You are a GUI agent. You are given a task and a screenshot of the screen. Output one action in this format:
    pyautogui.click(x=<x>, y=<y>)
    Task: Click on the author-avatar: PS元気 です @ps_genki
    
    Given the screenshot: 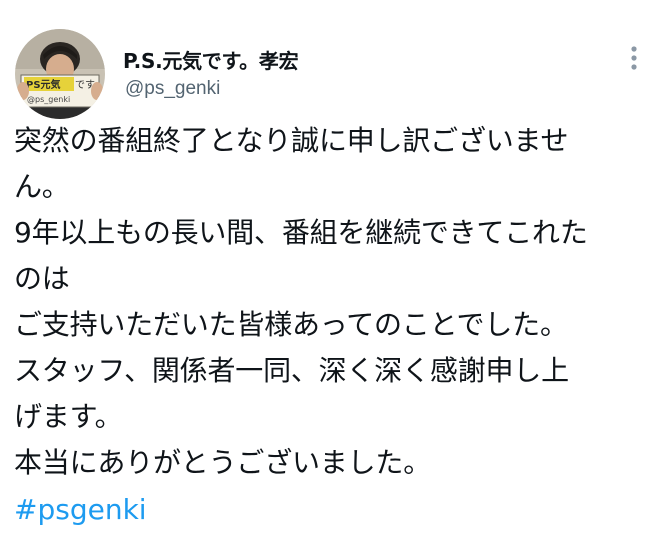 What is the action you would take?
    pyautogui.click(x=60, y=74)
    